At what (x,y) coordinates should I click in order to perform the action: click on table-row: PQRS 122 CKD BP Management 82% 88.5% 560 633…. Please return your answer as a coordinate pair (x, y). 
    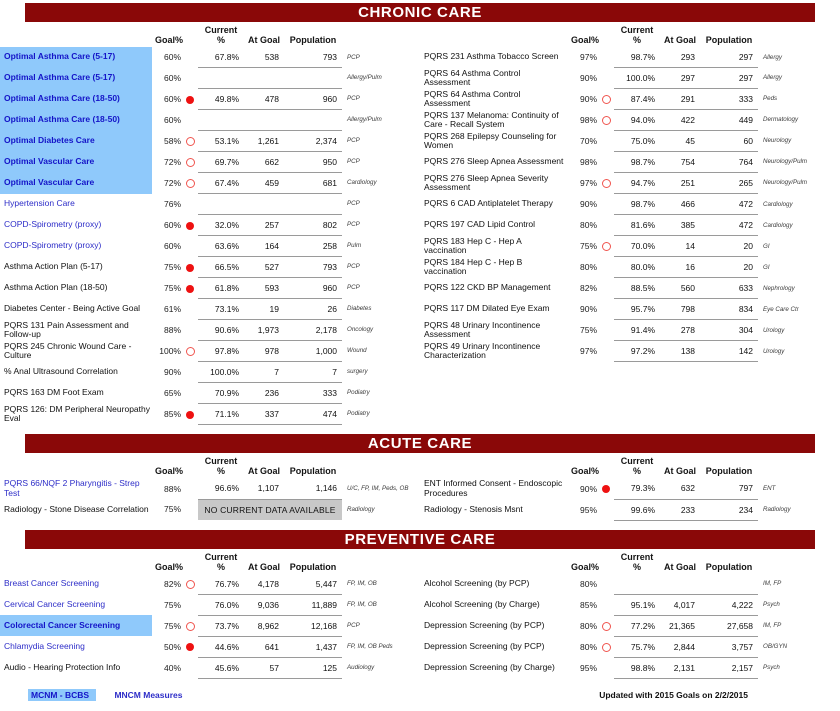
    Looking at the image, I should click on (630, 288).